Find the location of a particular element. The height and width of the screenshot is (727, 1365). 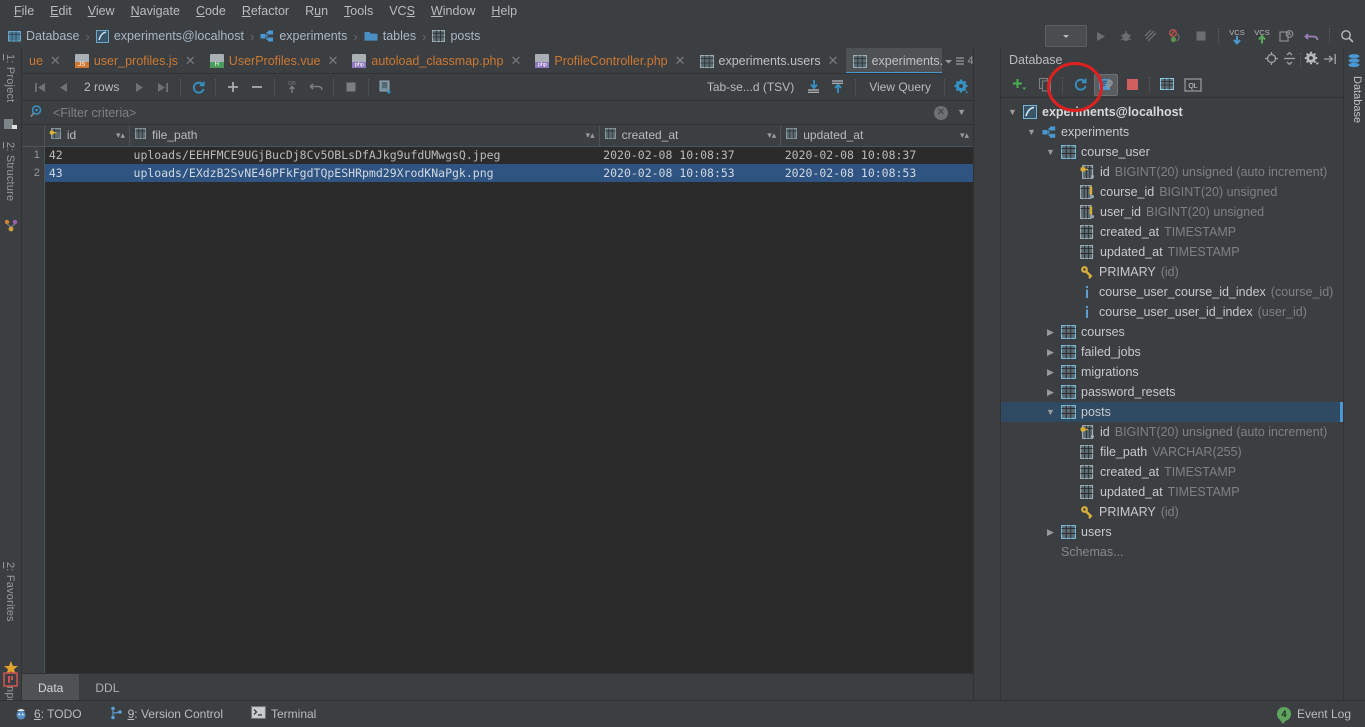

cell-updated-at: 2020-02-08 10:08:53 is located at coordinates (877, 173).